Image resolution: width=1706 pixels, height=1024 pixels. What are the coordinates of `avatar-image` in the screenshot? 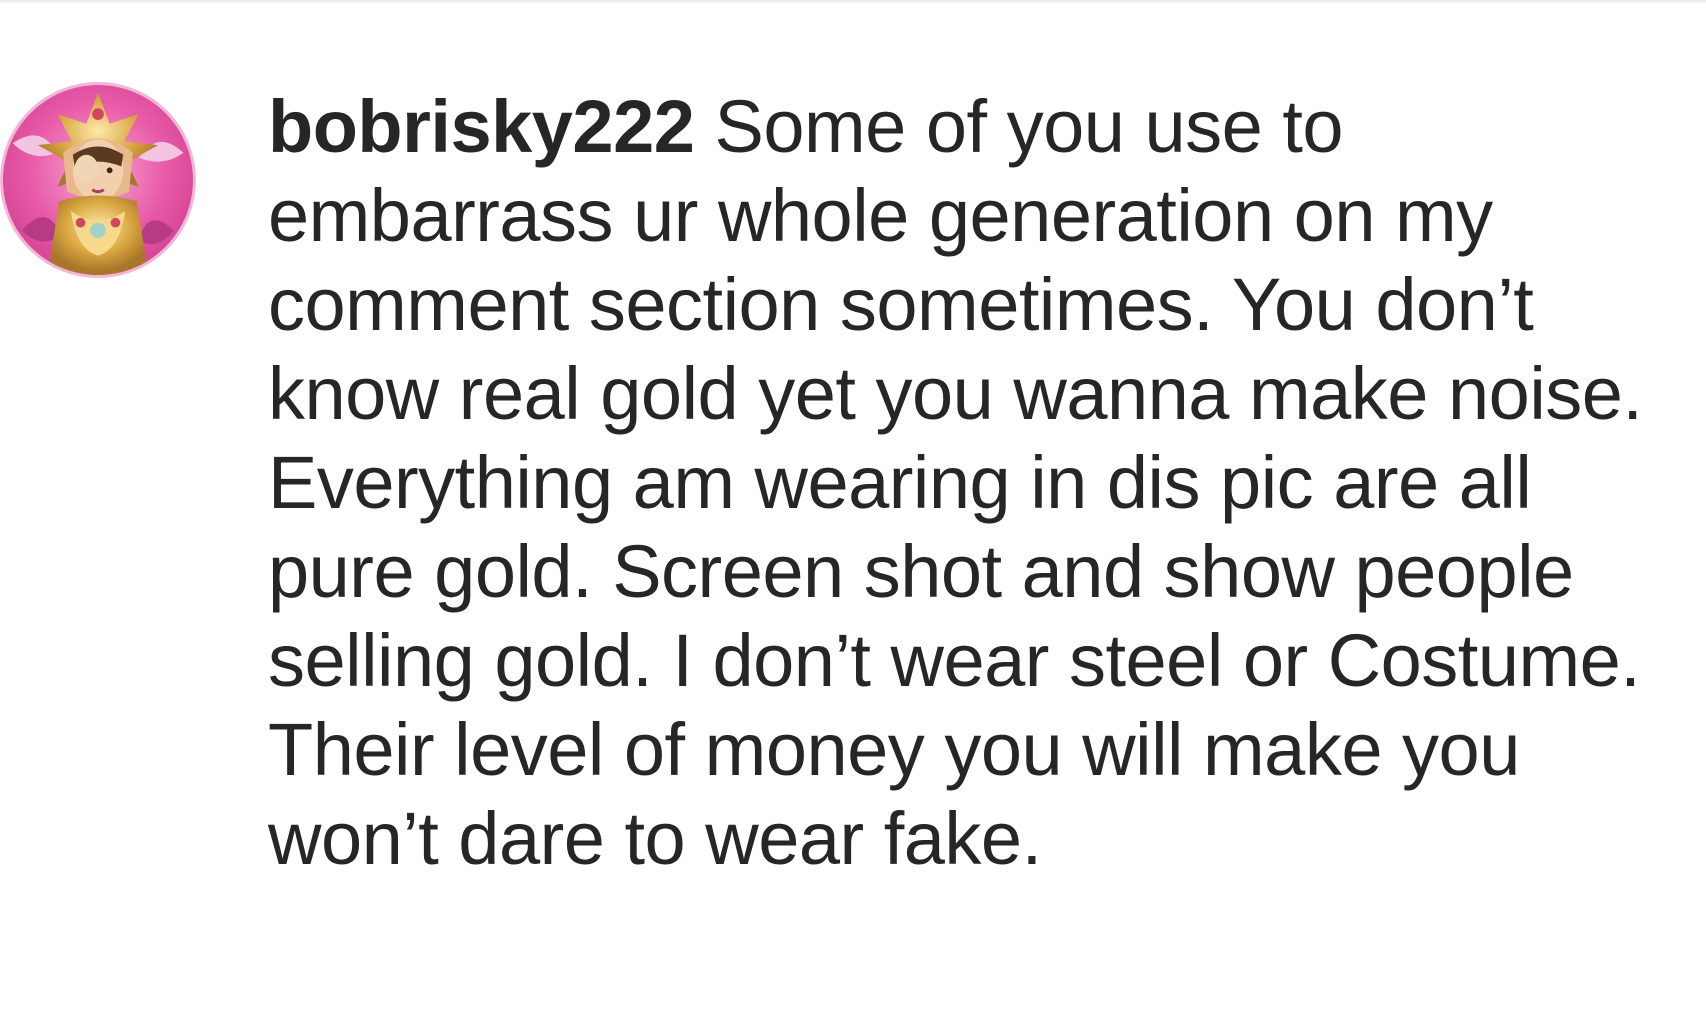 It's located at (98, 180).